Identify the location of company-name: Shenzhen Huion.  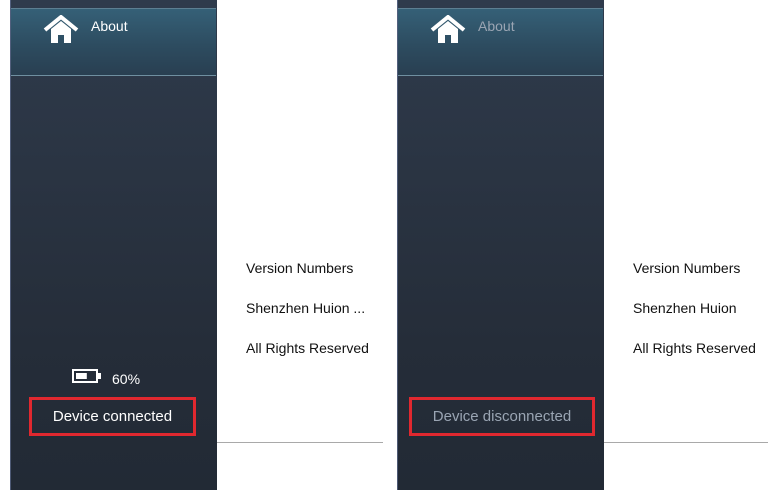
(685, 308).